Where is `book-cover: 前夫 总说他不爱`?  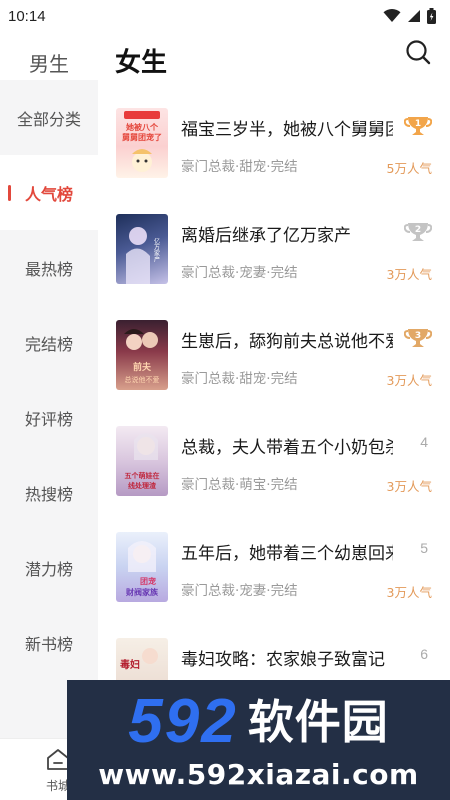
book-cover: 前夫 总说他不爱 is located at coordinates (142, 355).